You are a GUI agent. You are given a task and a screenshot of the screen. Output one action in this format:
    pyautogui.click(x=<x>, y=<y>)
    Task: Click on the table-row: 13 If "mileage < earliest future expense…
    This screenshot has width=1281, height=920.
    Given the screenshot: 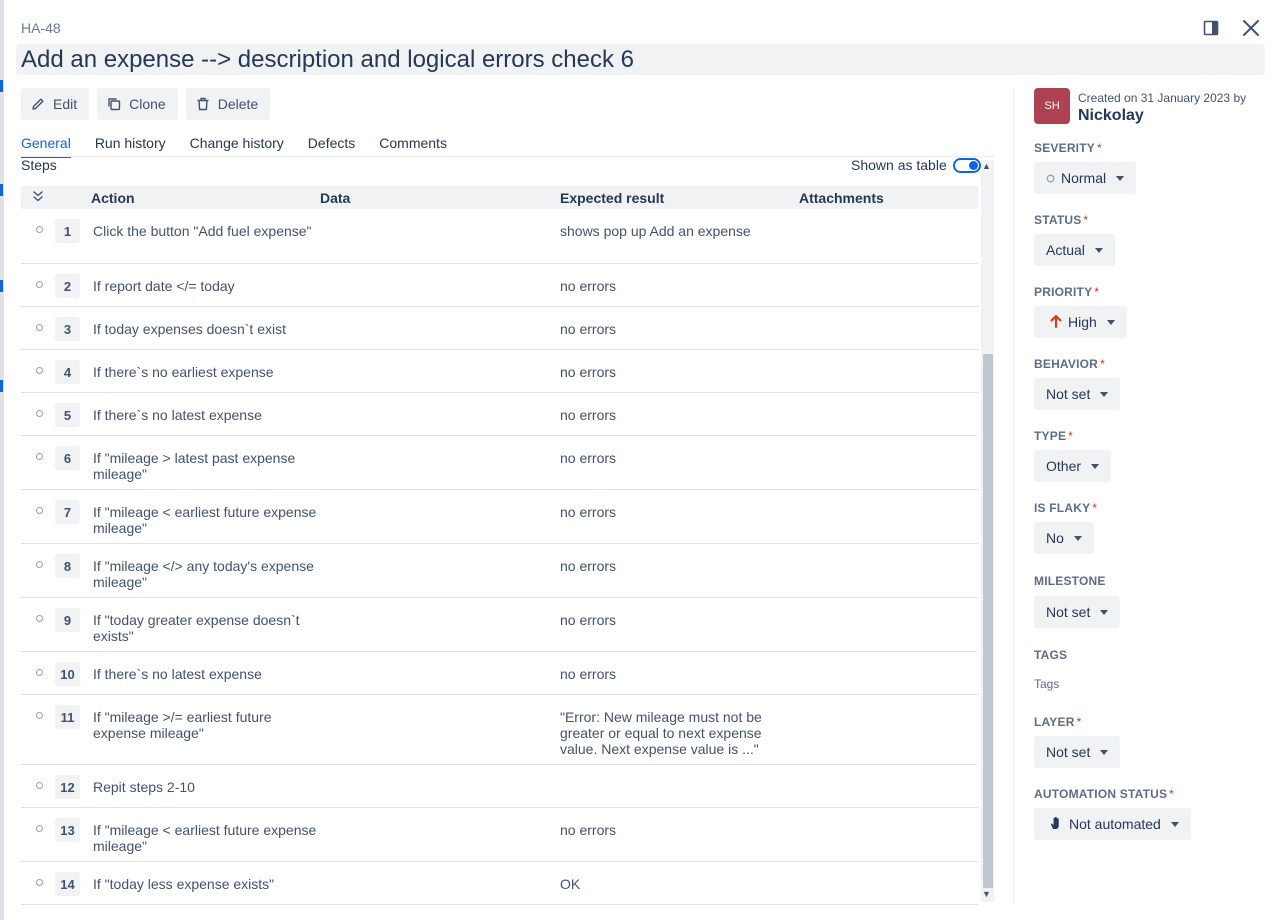 What is the action you would take?
    pyautogui.click(x=499, y=835)
    